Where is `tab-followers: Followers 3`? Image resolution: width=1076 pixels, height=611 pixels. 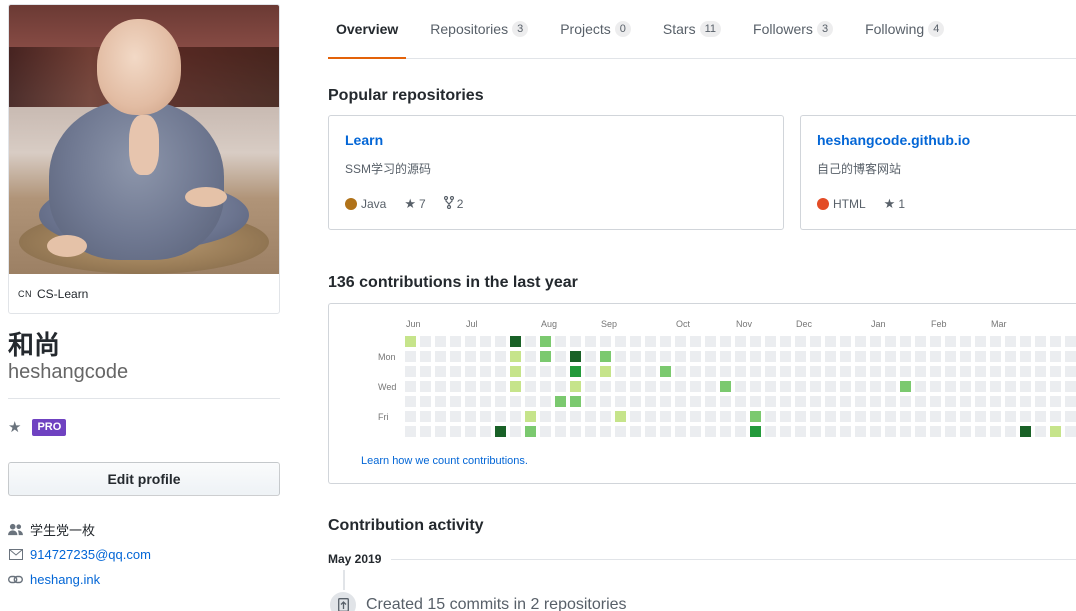
tab-followers: Followers 3 is located at coordinates (793, 29).